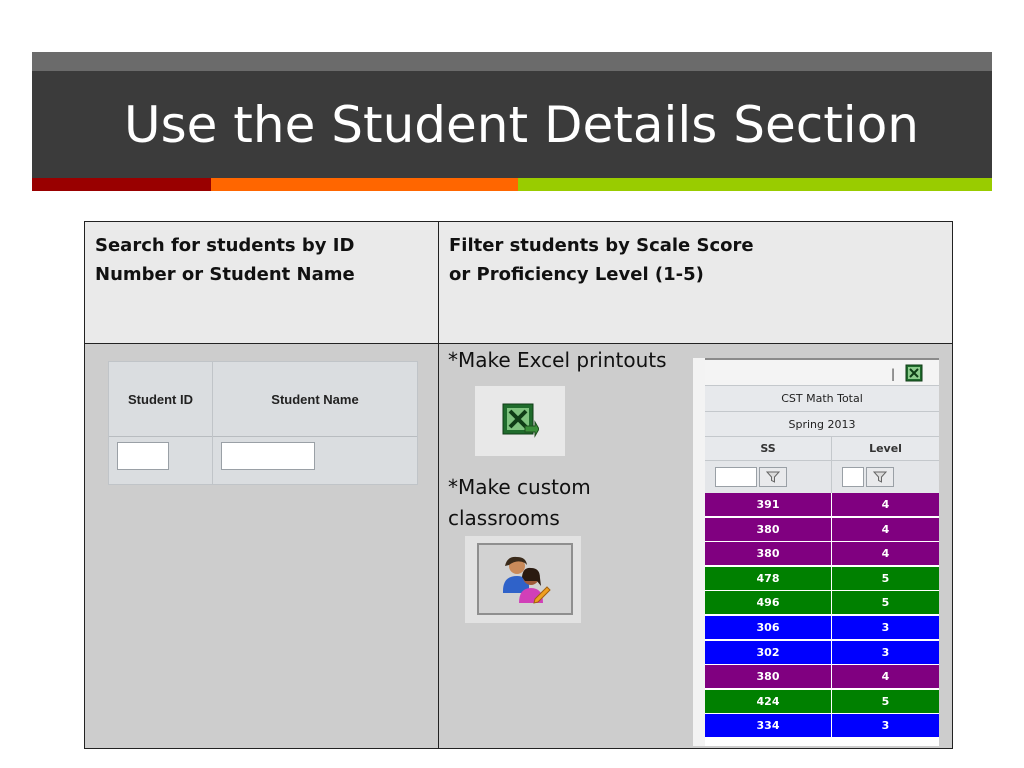  What do you see at coordinates (768, 603) in the screenshot?
I see `ss-cell: 496` at bounding box center [768, 603].